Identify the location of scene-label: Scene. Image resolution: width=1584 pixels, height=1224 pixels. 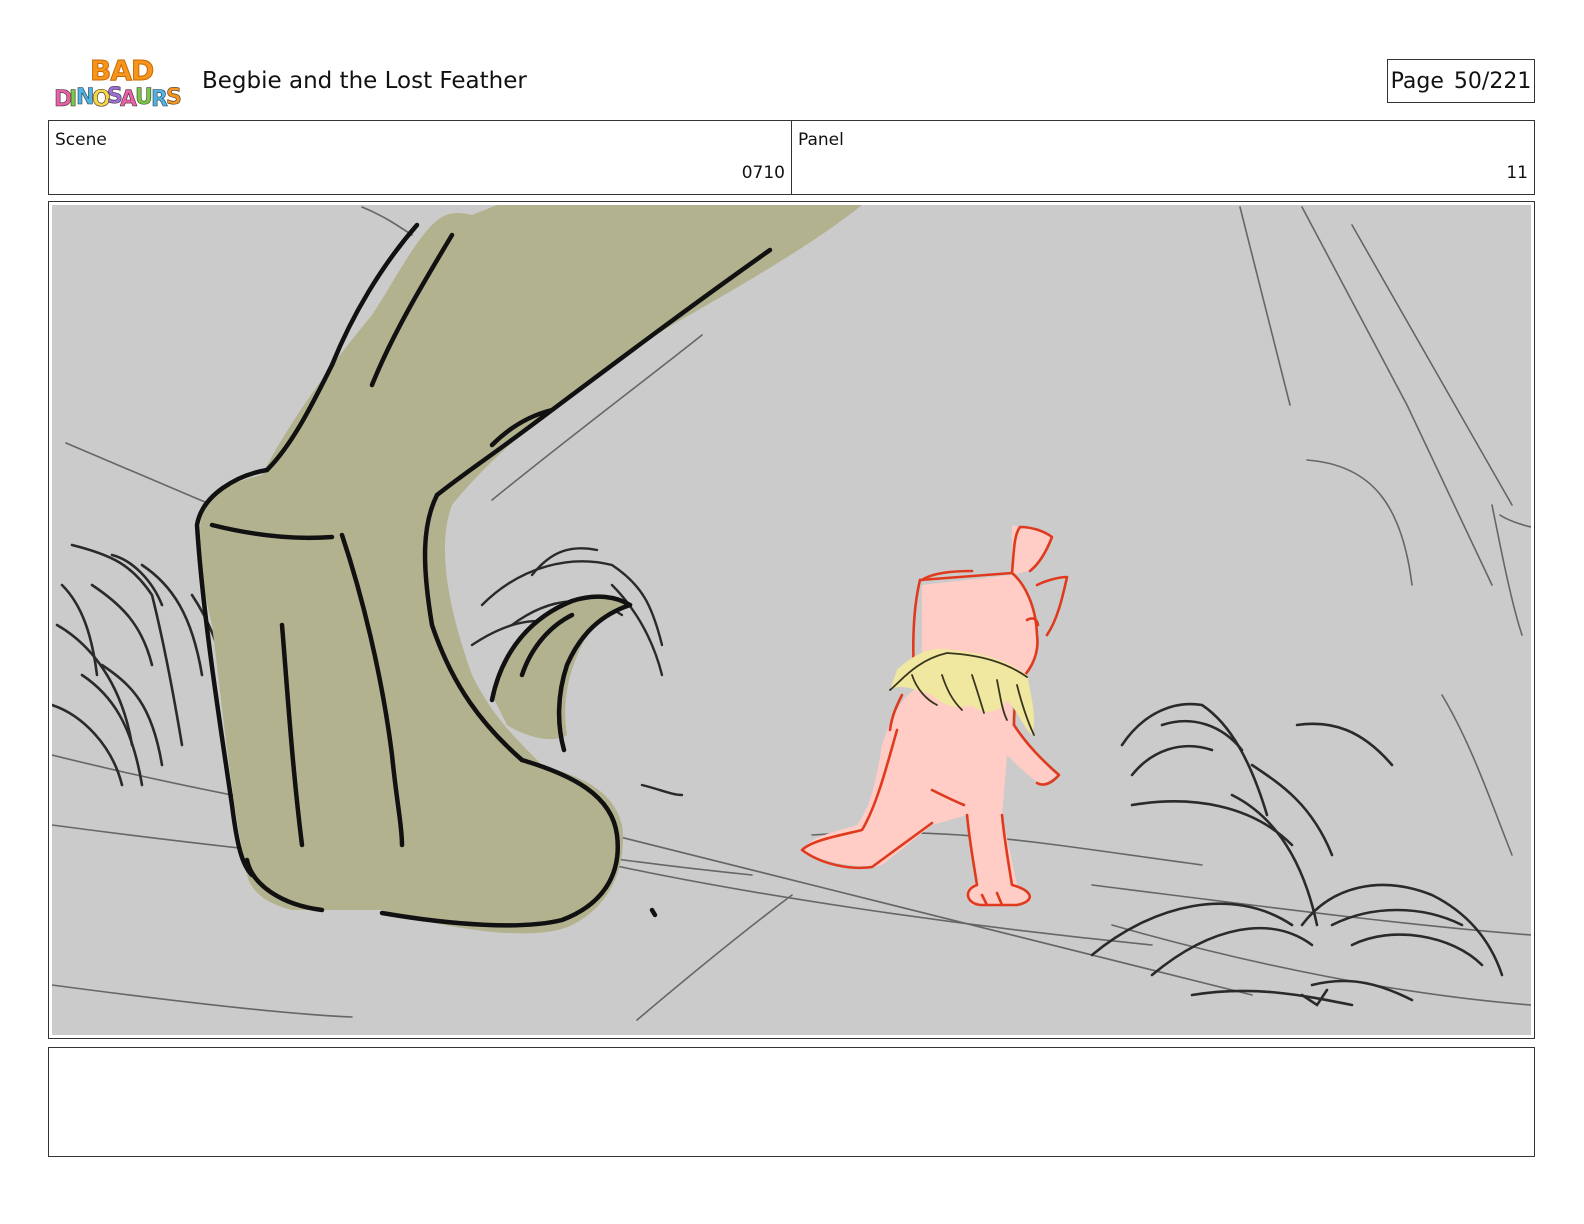
(81, 140).